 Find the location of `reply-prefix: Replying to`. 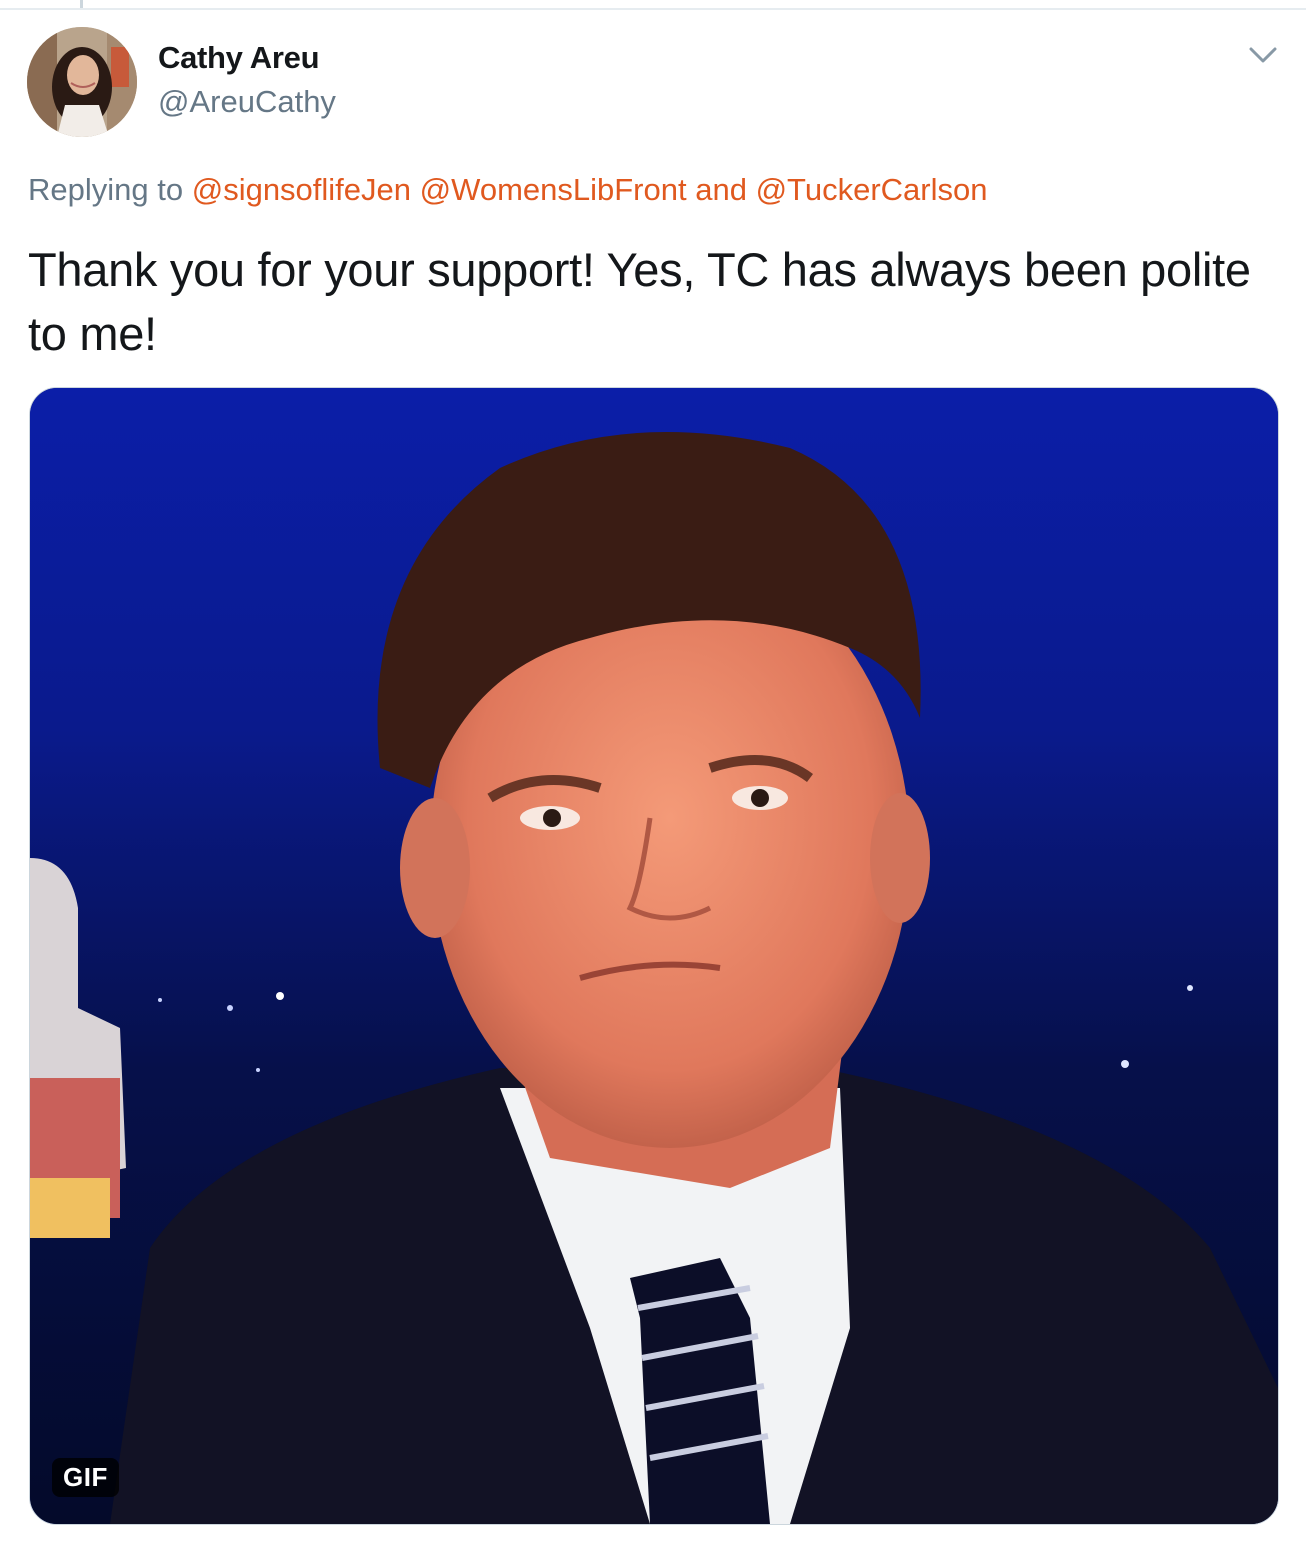

reply-prefix: Replying to is located at coordinates (106, 189).